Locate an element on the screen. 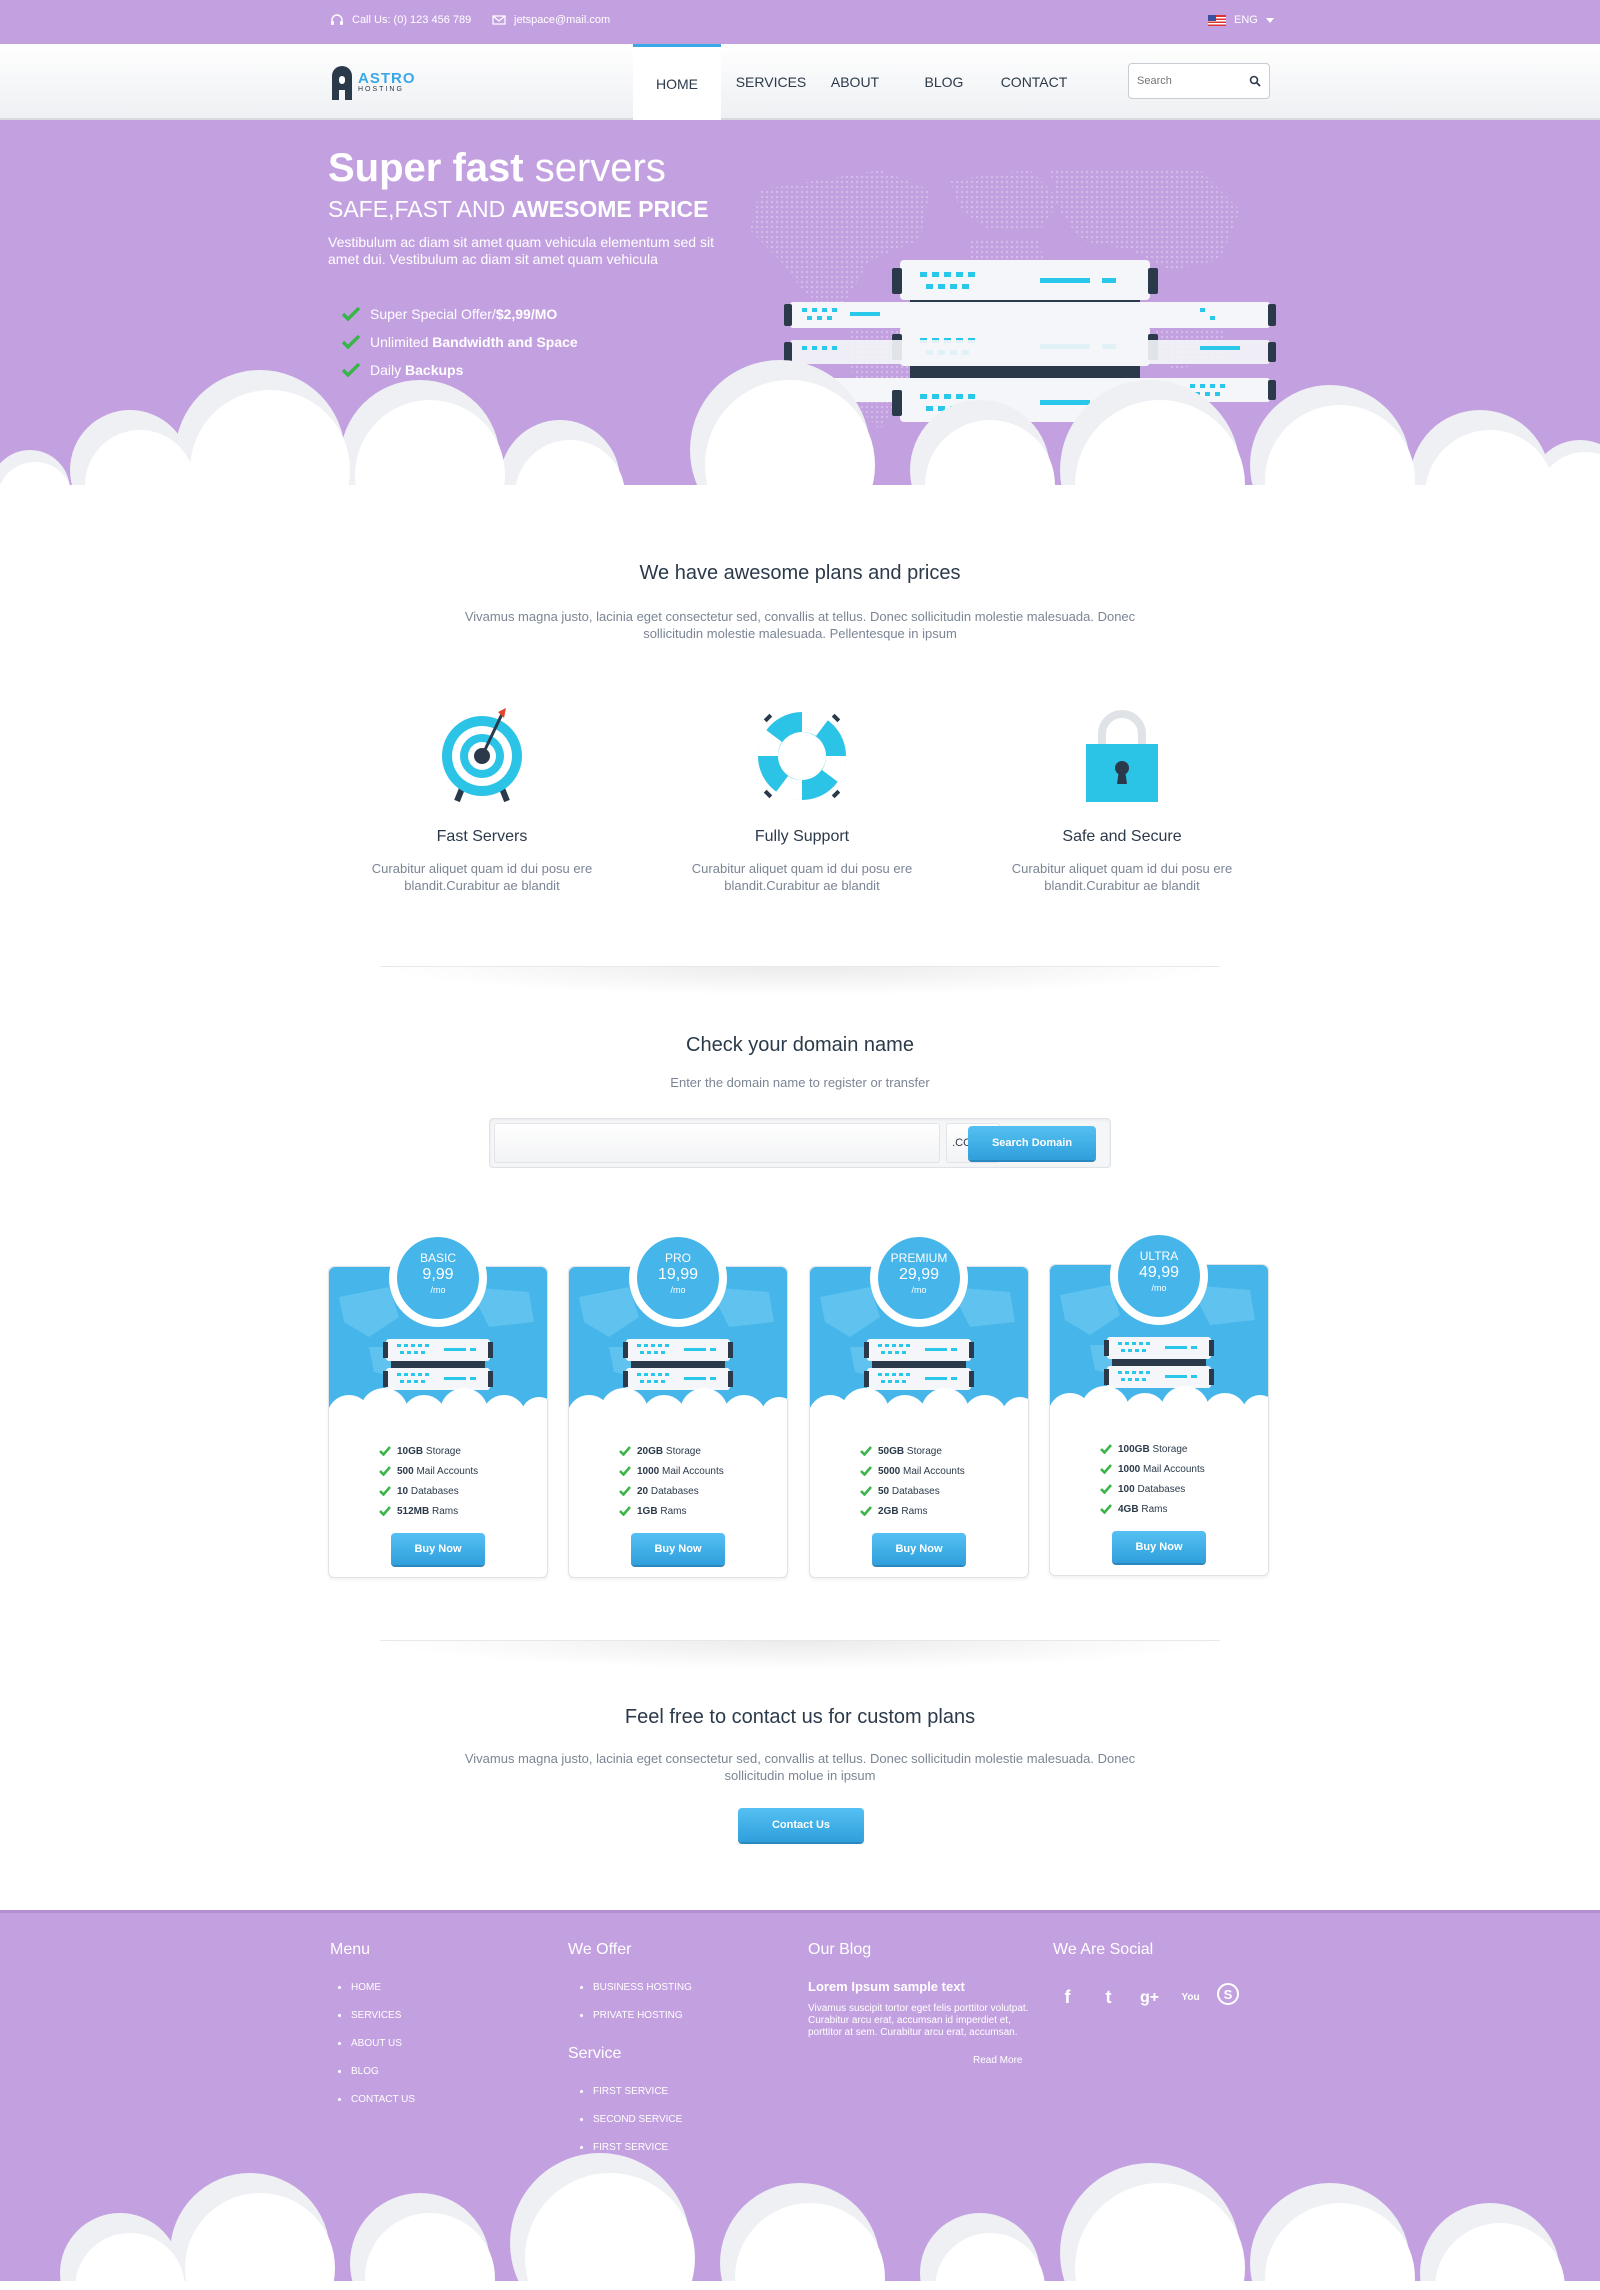 This screenshot has height=2290, width=1600. email-text: jetspace@mail.com is located at coordinates (562, 20).